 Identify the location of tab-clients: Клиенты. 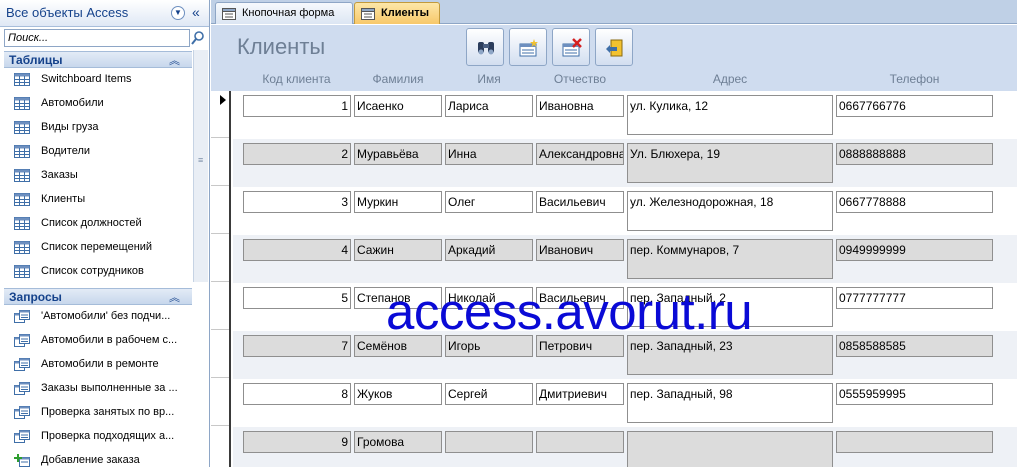
(397, 13).